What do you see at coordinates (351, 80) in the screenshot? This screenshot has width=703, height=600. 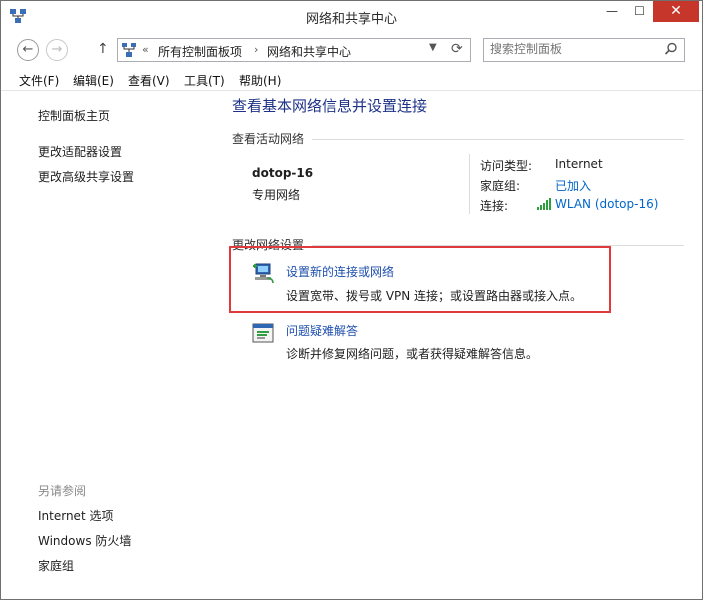 I see `menu-bar: 文件(F) 编辑(E) 查看(V) 工具(T) 帮助(H)` at bounding box center [351, 80].